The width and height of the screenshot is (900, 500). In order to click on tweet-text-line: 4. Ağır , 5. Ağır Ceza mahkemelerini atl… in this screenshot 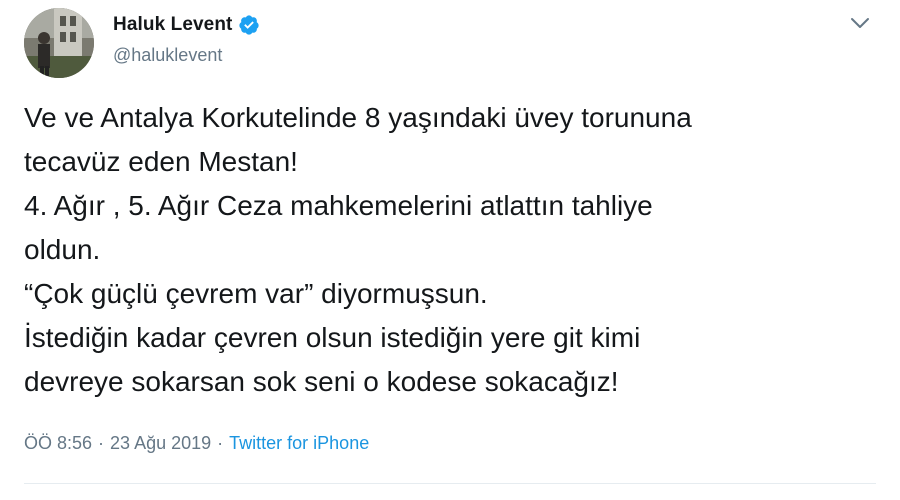, I will do `click(338, 205)`.